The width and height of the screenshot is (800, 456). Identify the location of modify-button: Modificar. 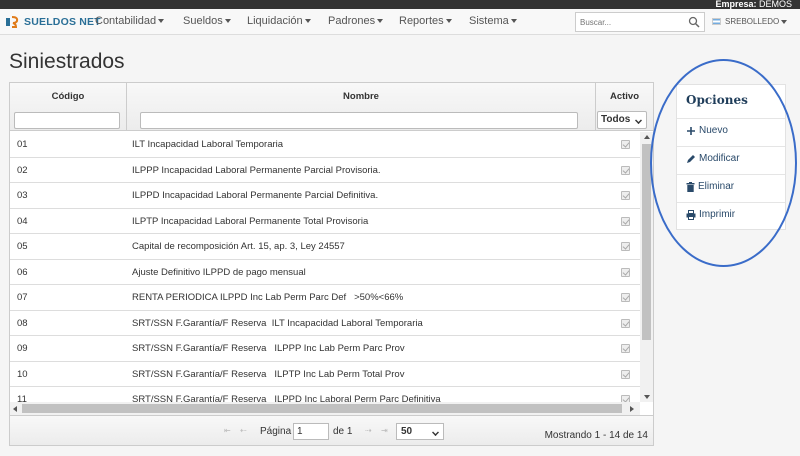
(713, 158).